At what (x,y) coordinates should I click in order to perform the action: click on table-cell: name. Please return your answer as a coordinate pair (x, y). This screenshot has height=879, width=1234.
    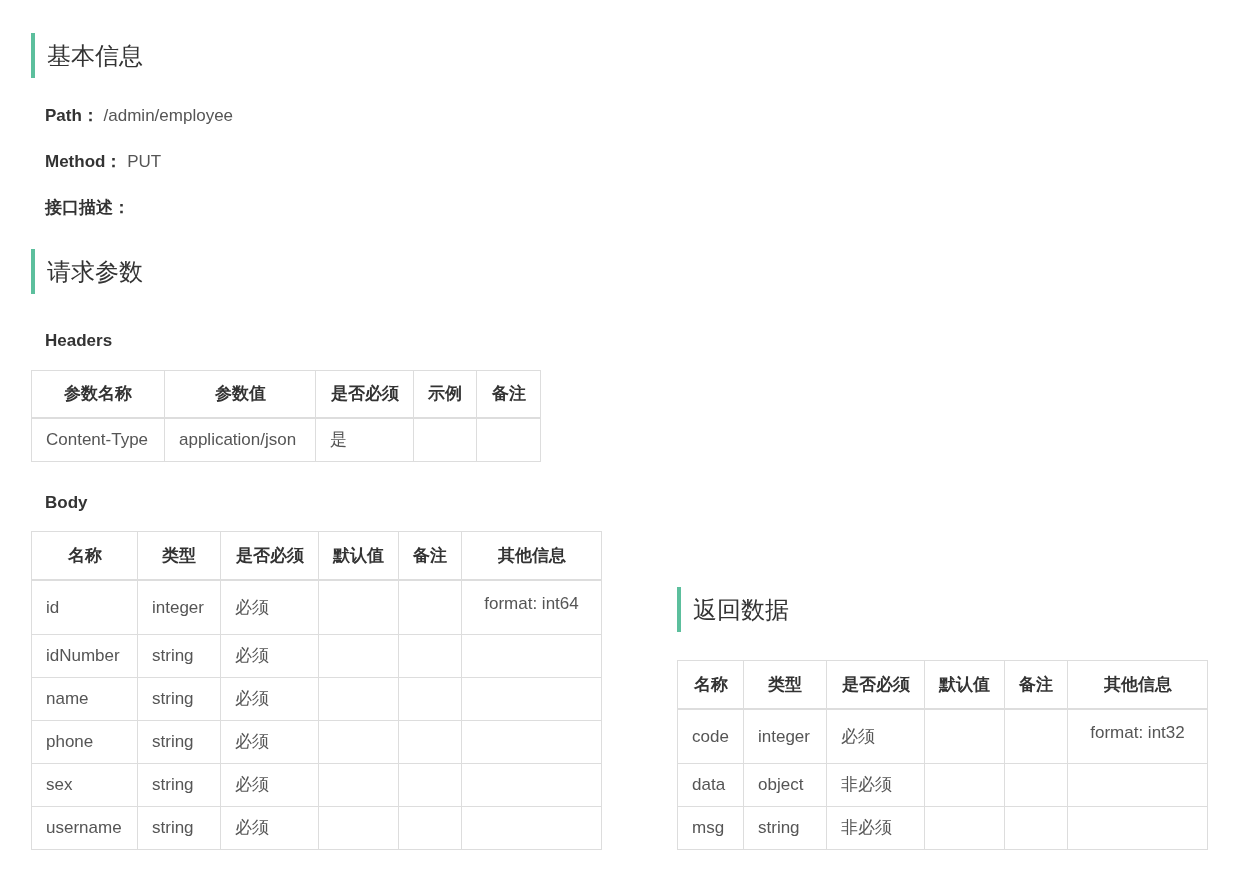
    Looking at the image, I should click on (84, 699).